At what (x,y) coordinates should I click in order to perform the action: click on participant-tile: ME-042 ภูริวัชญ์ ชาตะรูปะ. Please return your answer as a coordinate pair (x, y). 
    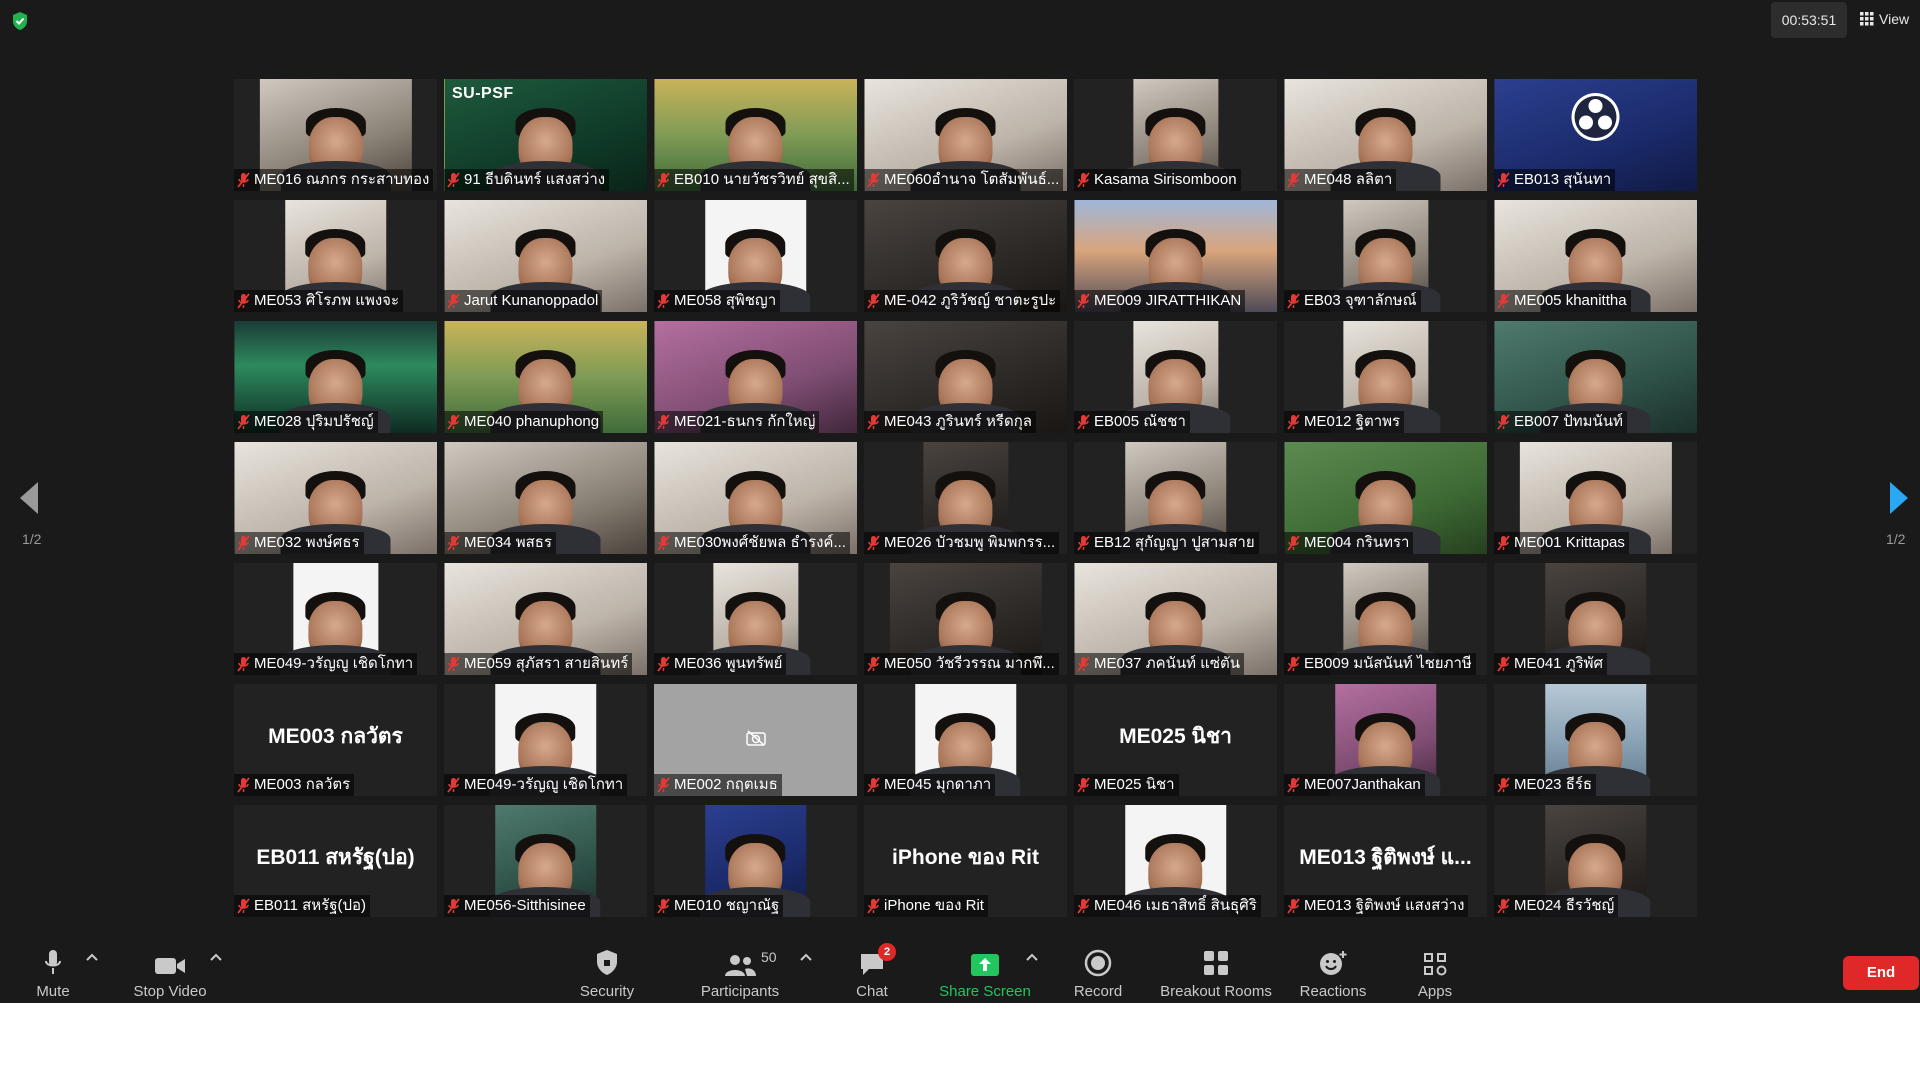
    Looking at the image, I should click on (965, 256).